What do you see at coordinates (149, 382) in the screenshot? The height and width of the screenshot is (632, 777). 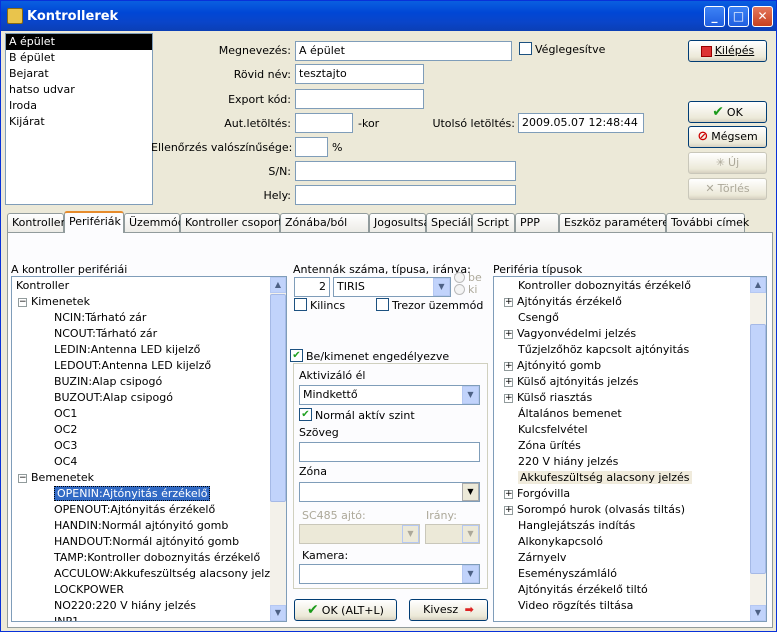 I see `tree-item: BUZIN:Alap csipogó` at bounding box center [149, 382].